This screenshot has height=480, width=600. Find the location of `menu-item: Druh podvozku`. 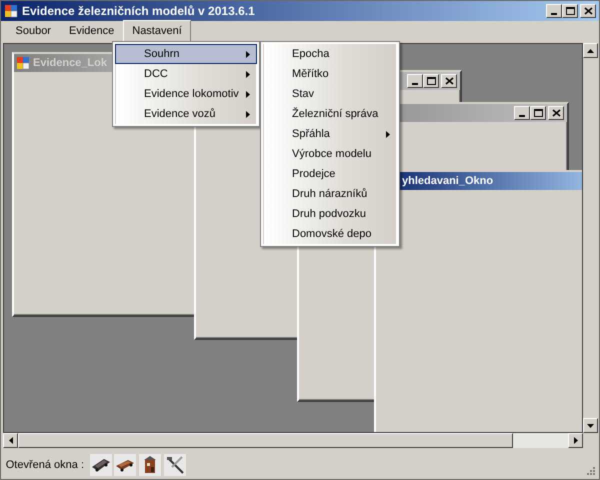

menu-item: Druh podvozku is located at coordinates (330, 214).